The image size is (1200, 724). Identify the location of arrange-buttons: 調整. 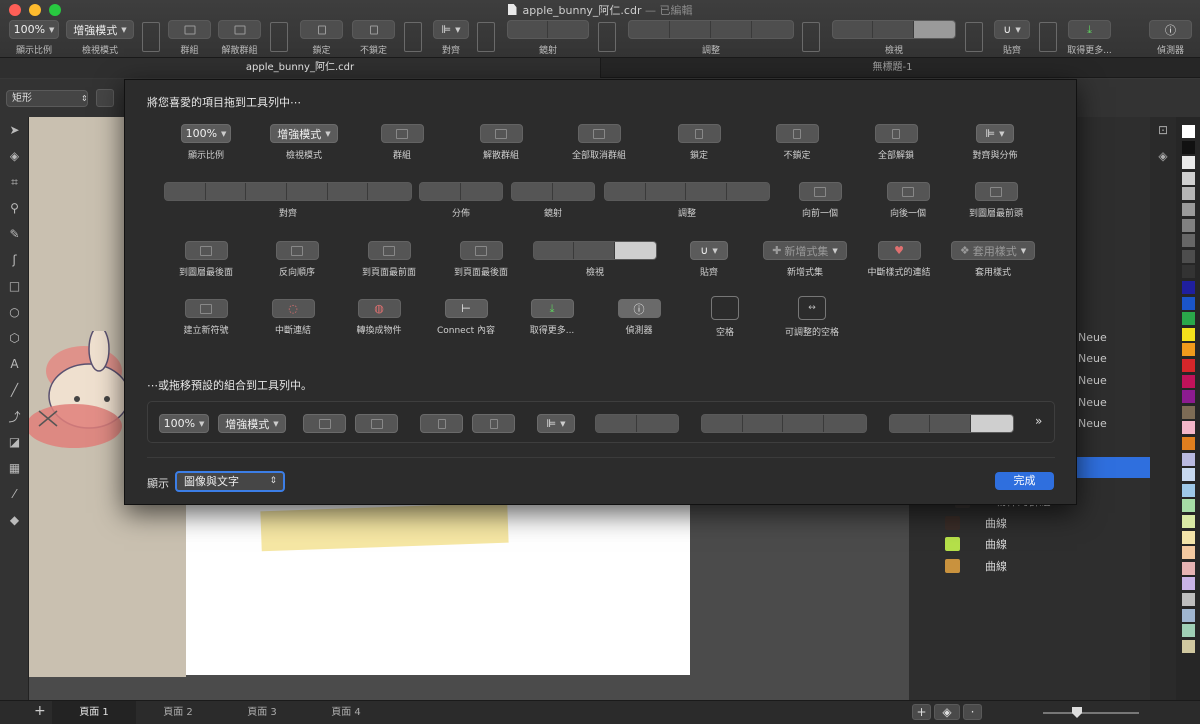
(711, 38).